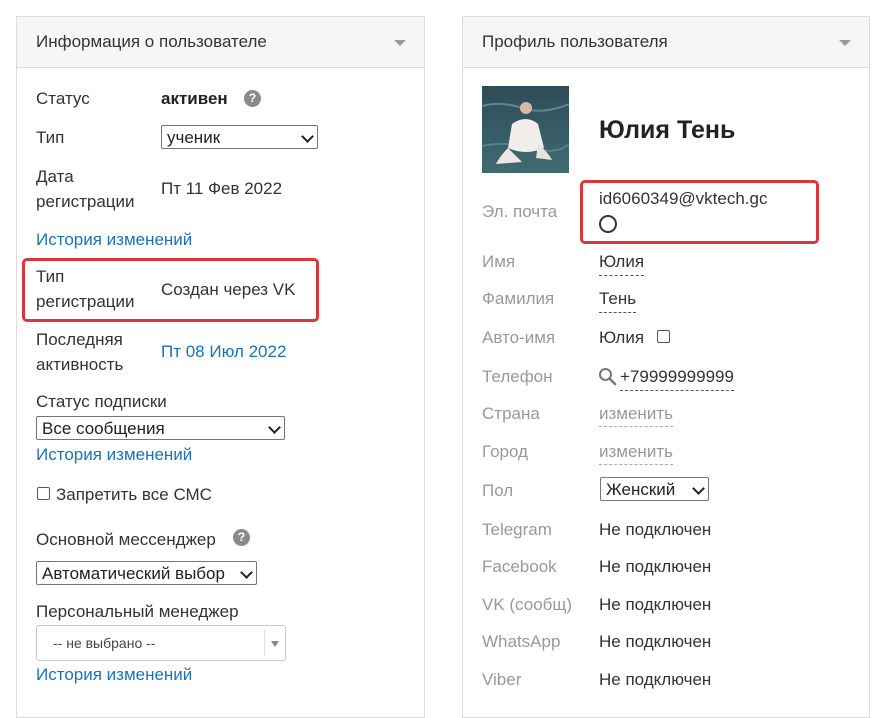 The width and height of the screenshot is (891, 718). Describe the element at coordinates (55, 176) in the screenshot. I see `reg-date-label-line1: Дата` at that location.